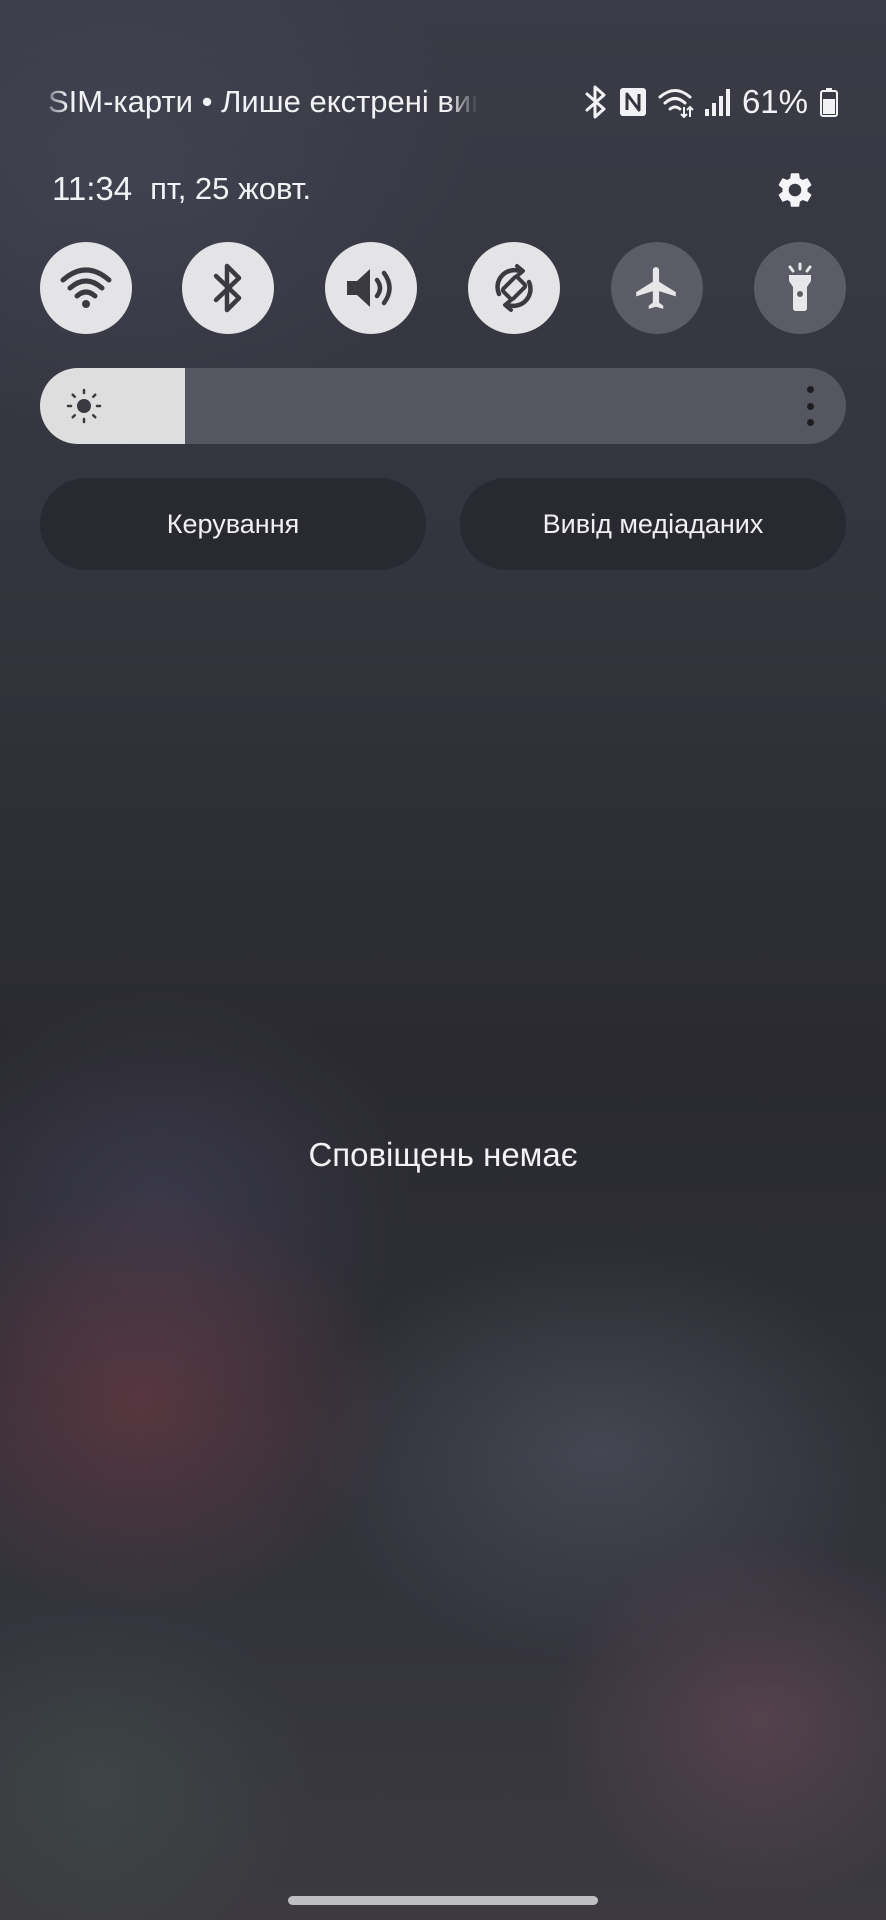 The image size is (886, 1920). Describe the element at coordinates (443, 1154) in the screenshot. I see `no-notifications-text: Сповіщень немає` at that location.